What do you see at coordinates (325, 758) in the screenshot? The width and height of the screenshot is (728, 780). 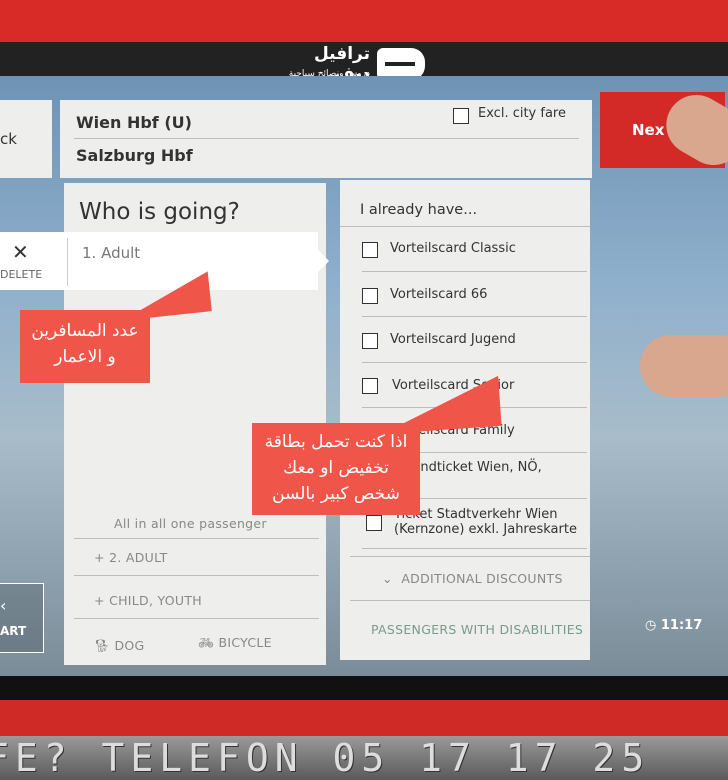 I see `phone-plate-text: FE? TELEFON 05 17 17 25` at bounding box center [325, 758].